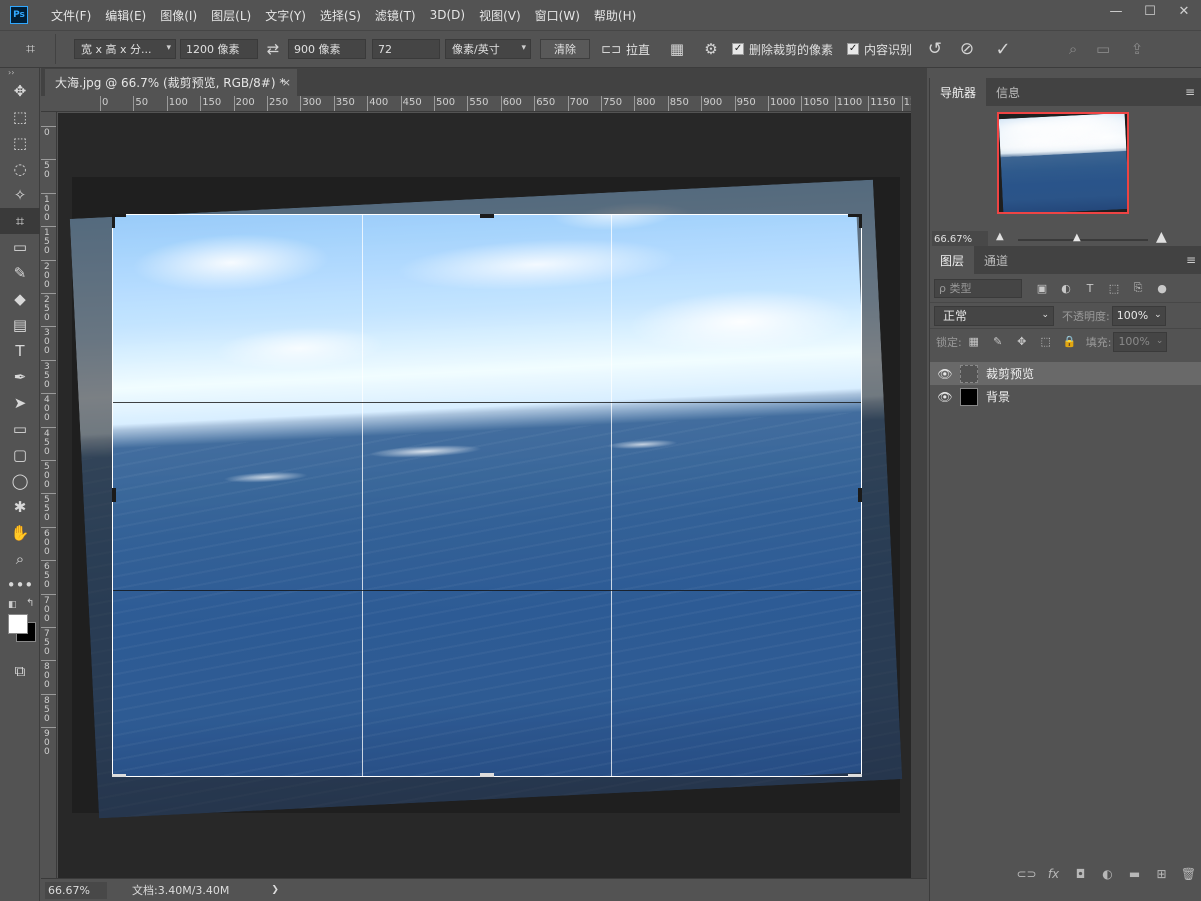 This screenshot has height=901, width=1201. What do you see at coordinates (113, 221) in the screenshot?
I see `crop-handle-top-left-v` at bounding box center [113, 221].